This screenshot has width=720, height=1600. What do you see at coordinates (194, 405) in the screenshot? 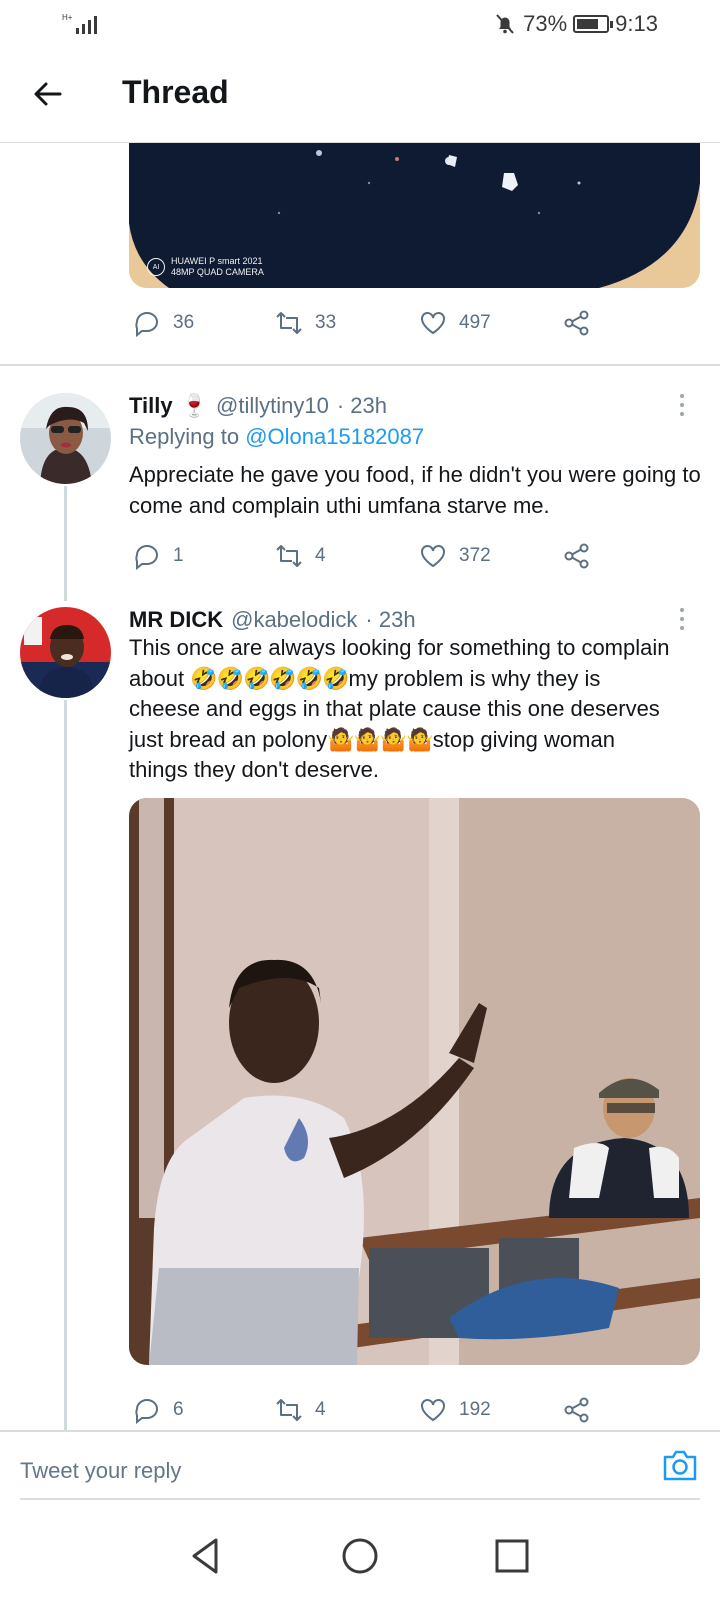
I see `name-emoji: 🍷` at bounding box center [194, 405].